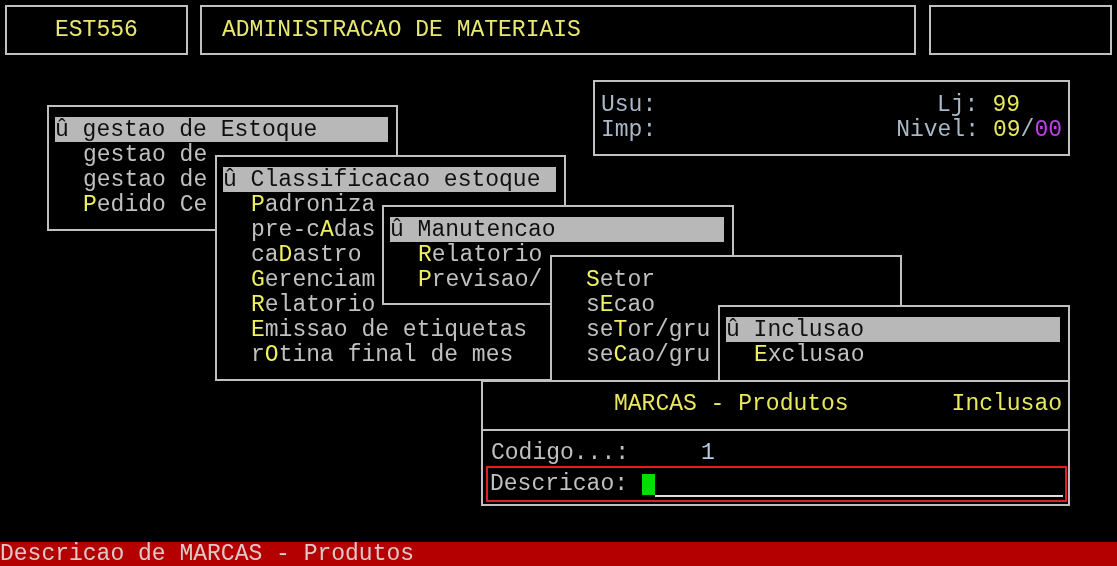  Describe the element at coordinates (629, 130) in the screenshot. I see `printer-label: Imp:` at that location.